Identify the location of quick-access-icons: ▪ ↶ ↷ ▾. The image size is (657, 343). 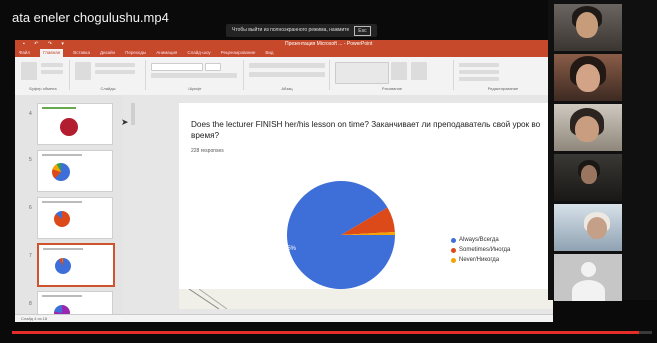
(45, 44).